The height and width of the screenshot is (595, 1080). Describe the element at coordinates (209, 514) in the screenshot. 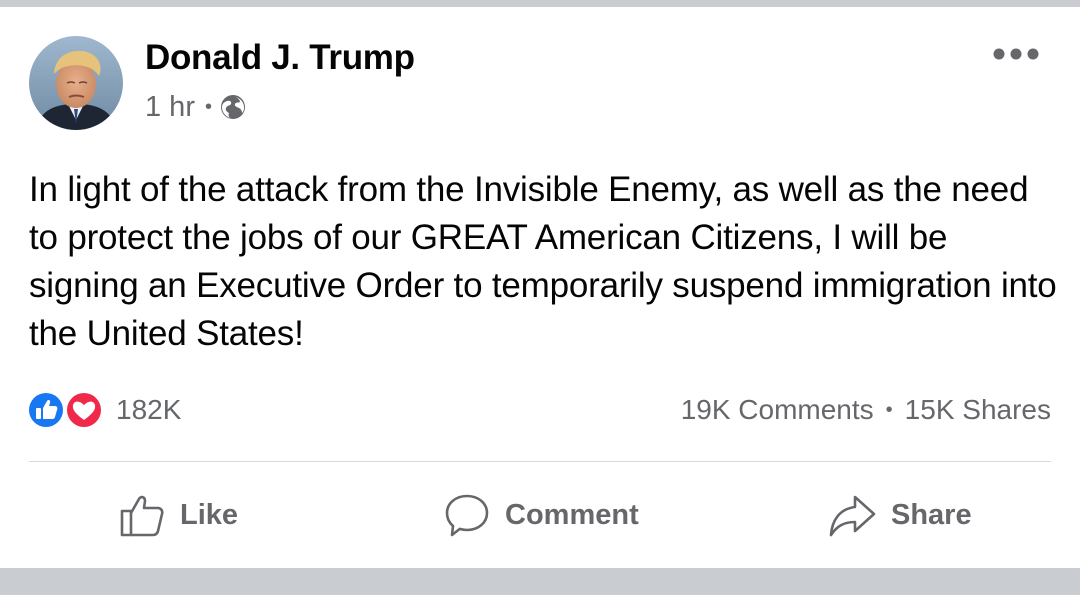

I see `like-label: Like` at that location.